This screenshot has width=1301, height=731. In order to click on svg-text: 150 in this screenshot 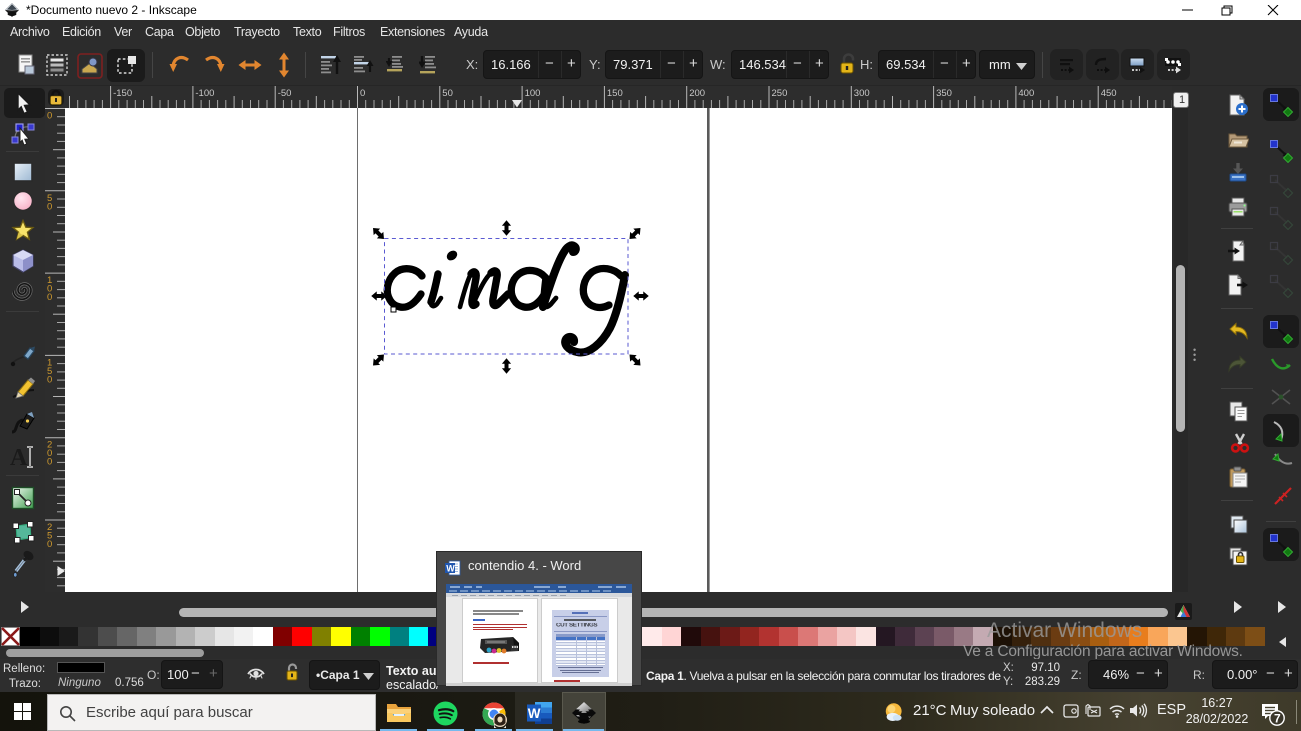, I will do `click(615, 93)`.